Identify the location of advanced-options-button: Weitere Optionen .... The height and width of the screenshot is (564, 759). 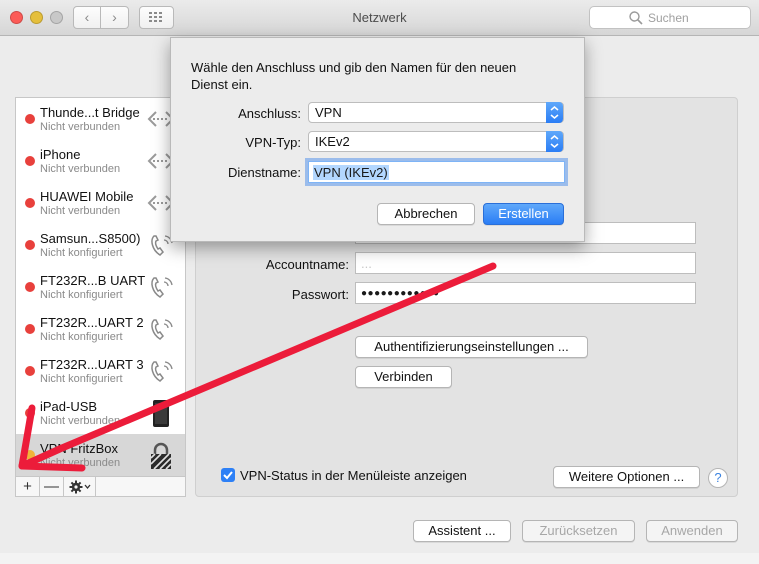
(626, 477).